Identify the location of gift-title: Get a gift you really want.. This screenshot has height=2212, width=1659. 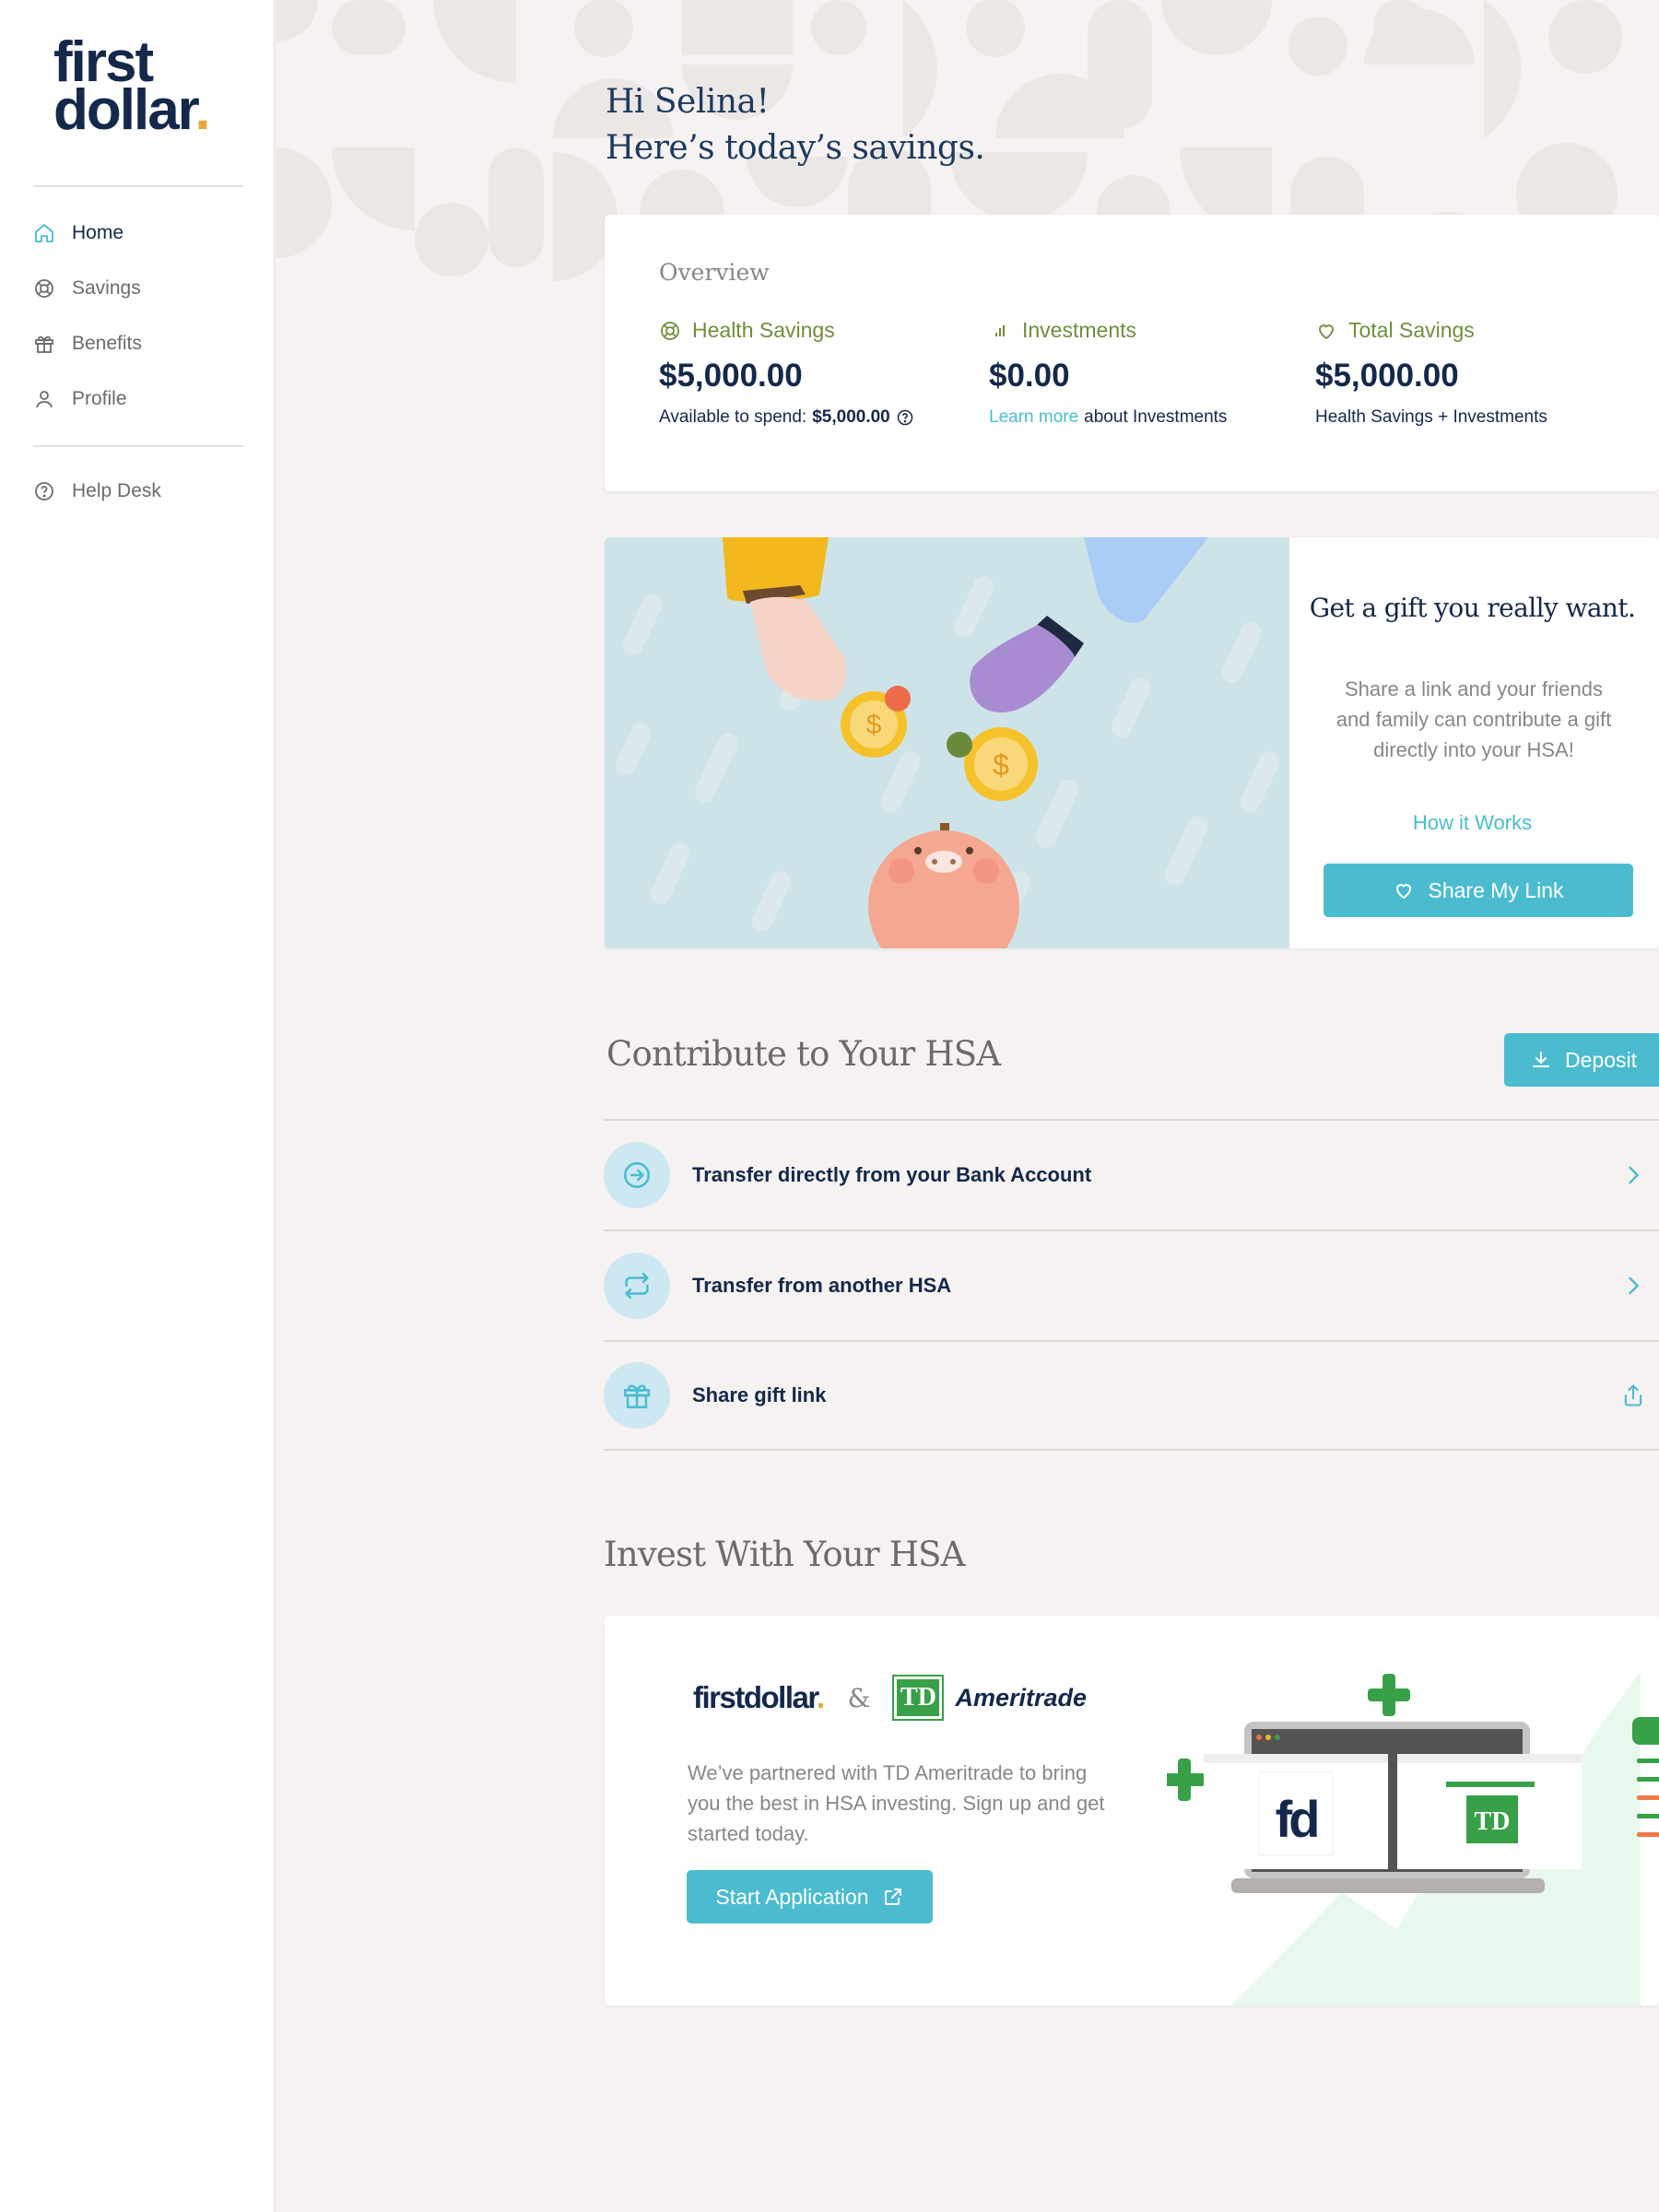
(1472, 608).